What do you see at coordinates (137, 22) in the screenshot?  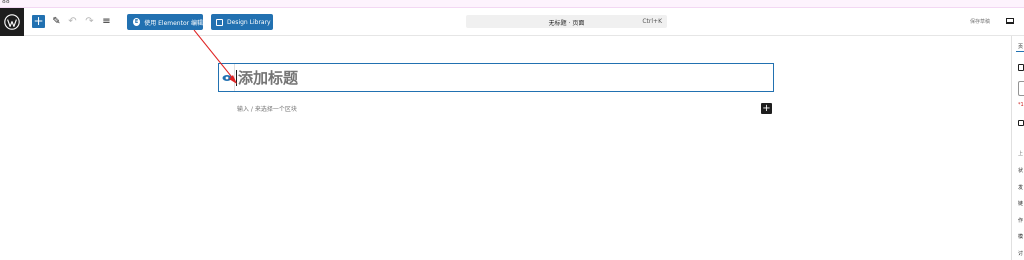 I see `elementor-icon: E` at bounding box center [137, 22].